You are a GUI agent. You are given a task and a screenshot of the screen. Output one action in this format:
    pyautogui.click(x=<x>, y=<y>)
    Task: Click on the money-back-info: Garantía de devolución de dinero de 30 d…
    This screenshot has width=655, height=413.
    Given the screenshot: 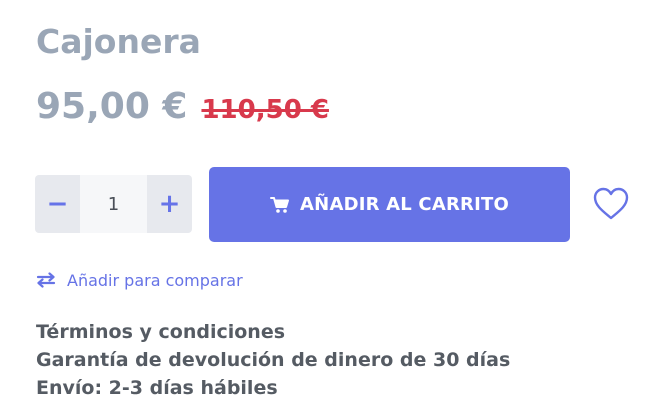 What is the action you would take?
    pyautogui.click(x=273, y=360)
    